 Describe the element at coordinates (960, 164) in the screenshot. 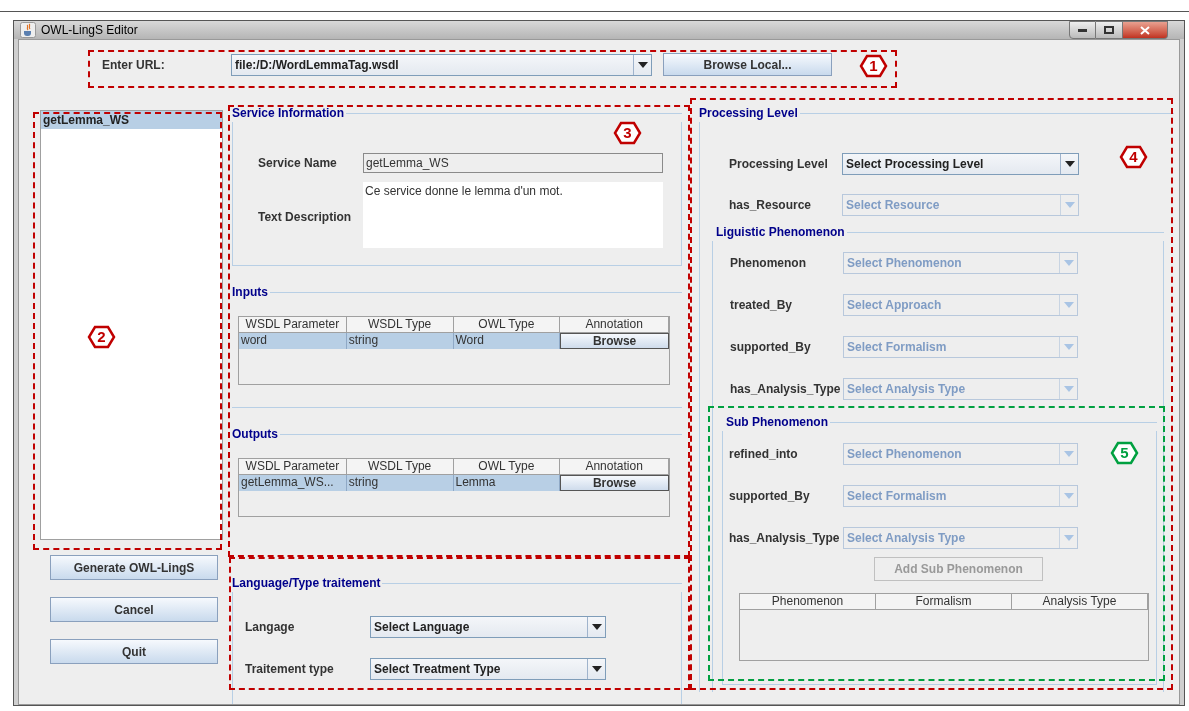

I see `dropdown: Select Processing Level` at that location.